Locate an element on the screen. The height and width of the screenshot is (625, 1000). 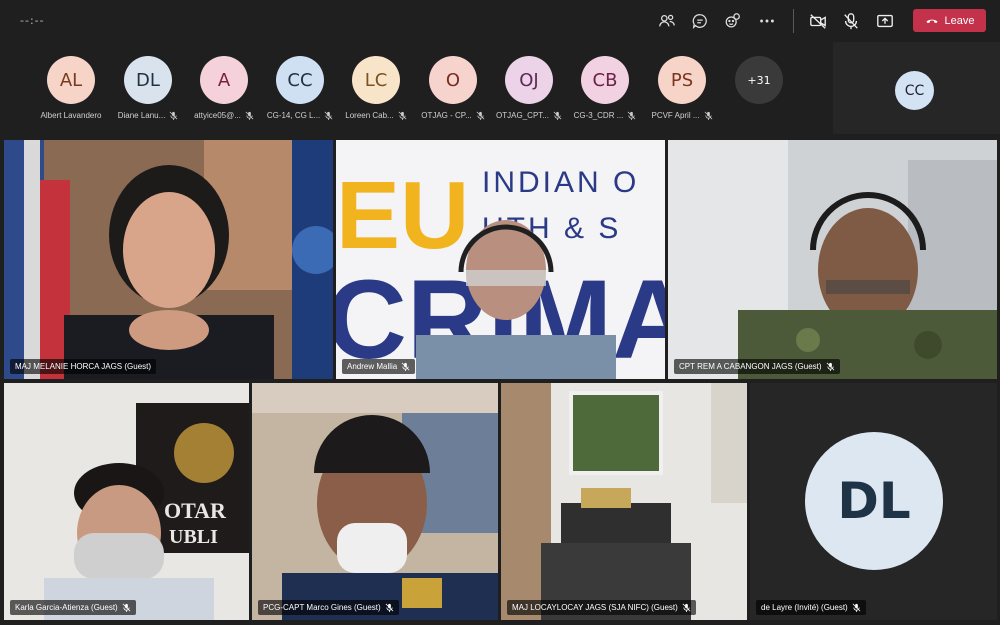
video-feed: OTAR UBLI is located at coordinates (126, 501).